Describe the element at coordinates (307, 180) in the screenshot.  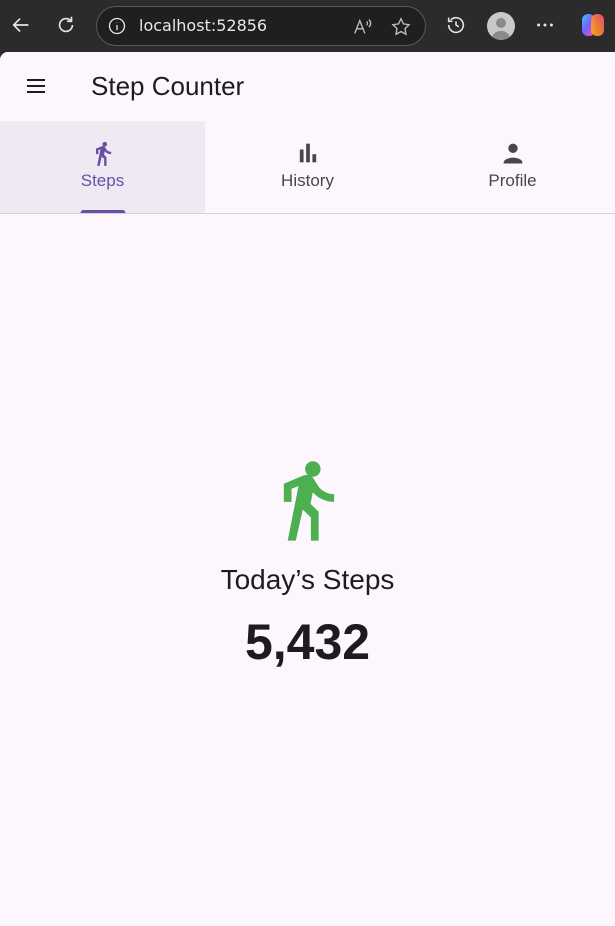
I see `tab-label: History` at that location.